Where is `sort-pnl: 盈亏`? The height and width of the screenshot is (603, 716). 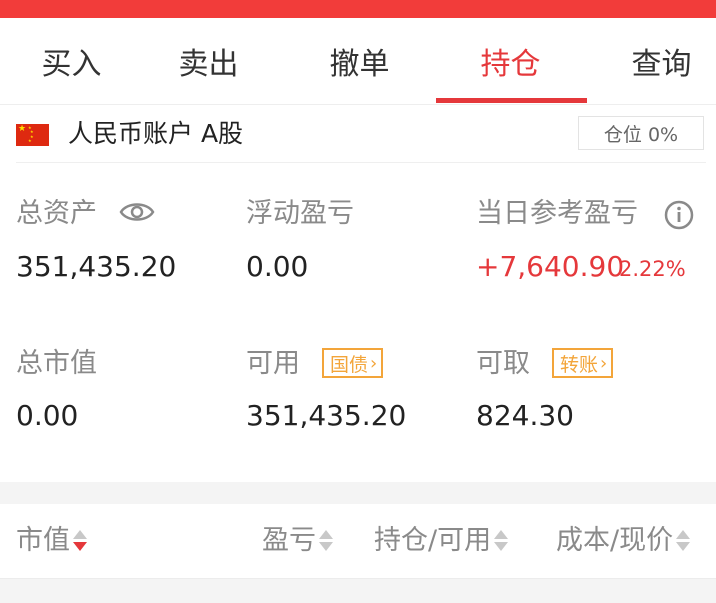 sort-pnl: 盈亏 is located at coordinates (297, 541).